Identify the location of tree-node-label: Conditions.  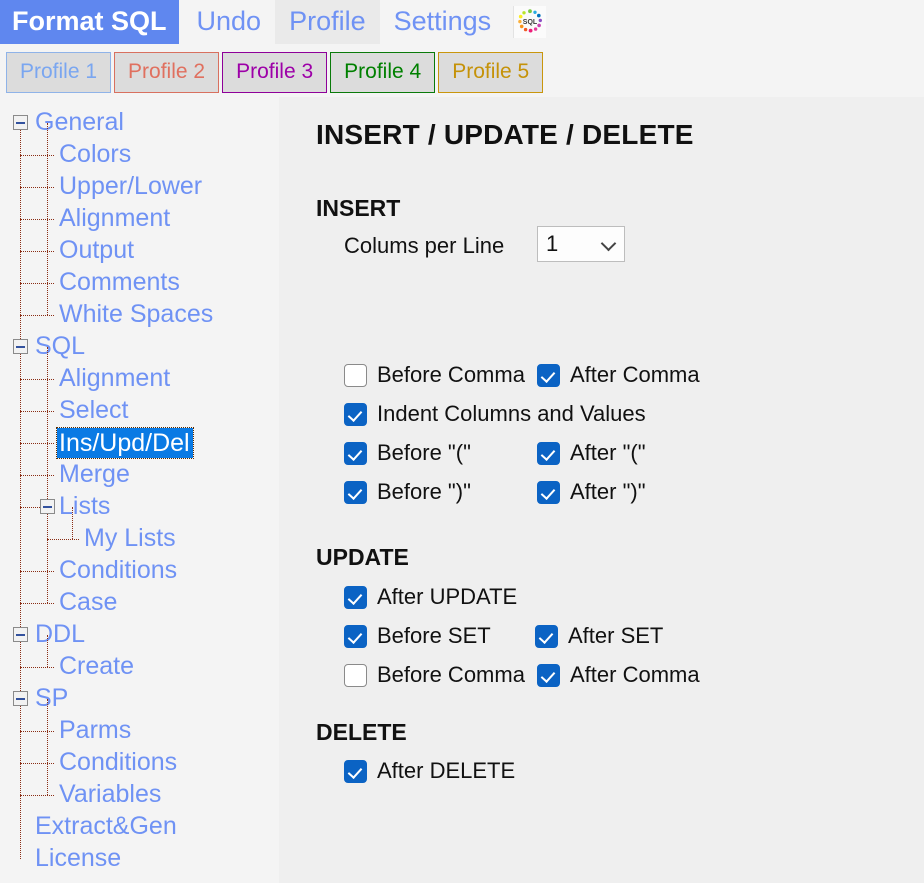
(118, 570).